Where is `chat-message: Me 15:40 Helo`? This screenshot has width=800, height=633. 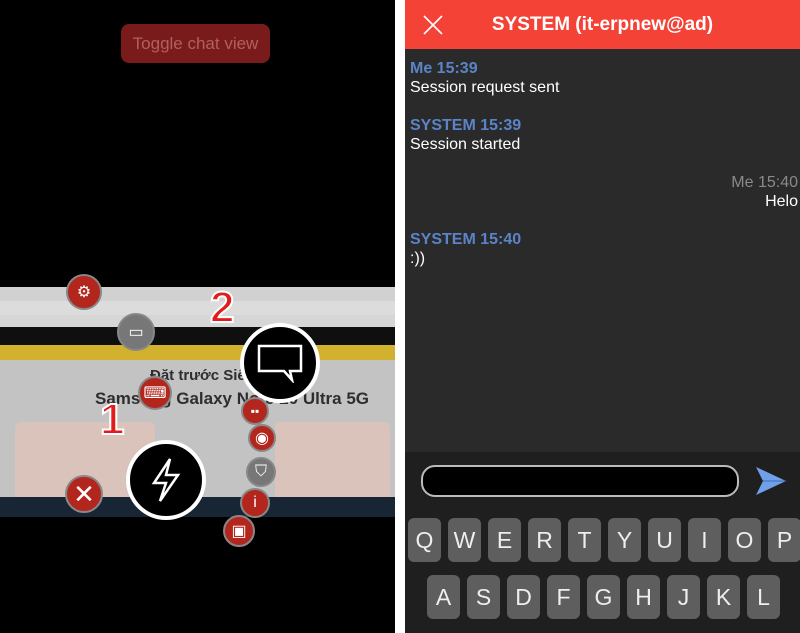 chat-message: Me 15:40 Helo is located at coordinates (764, 192).